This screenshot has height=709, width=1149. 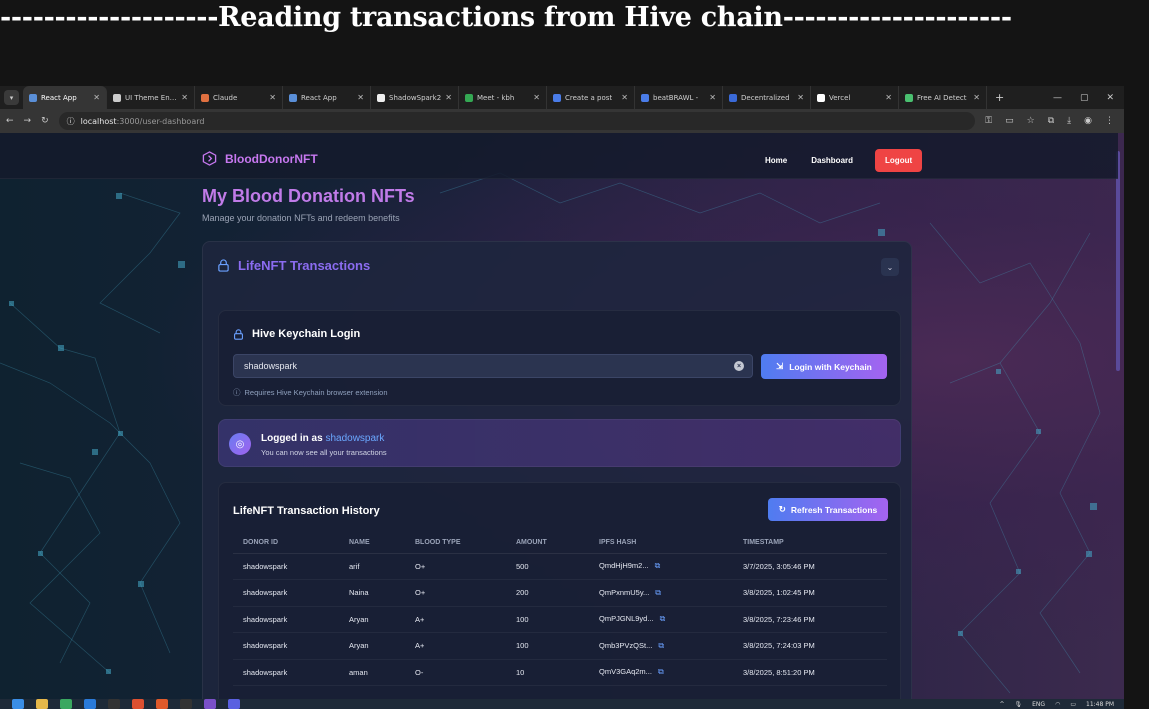 What do you see at coordinates (1057, 704) in the screenshot?
I see `wifi-icon: ◠` at bounding box center [1057, 704].